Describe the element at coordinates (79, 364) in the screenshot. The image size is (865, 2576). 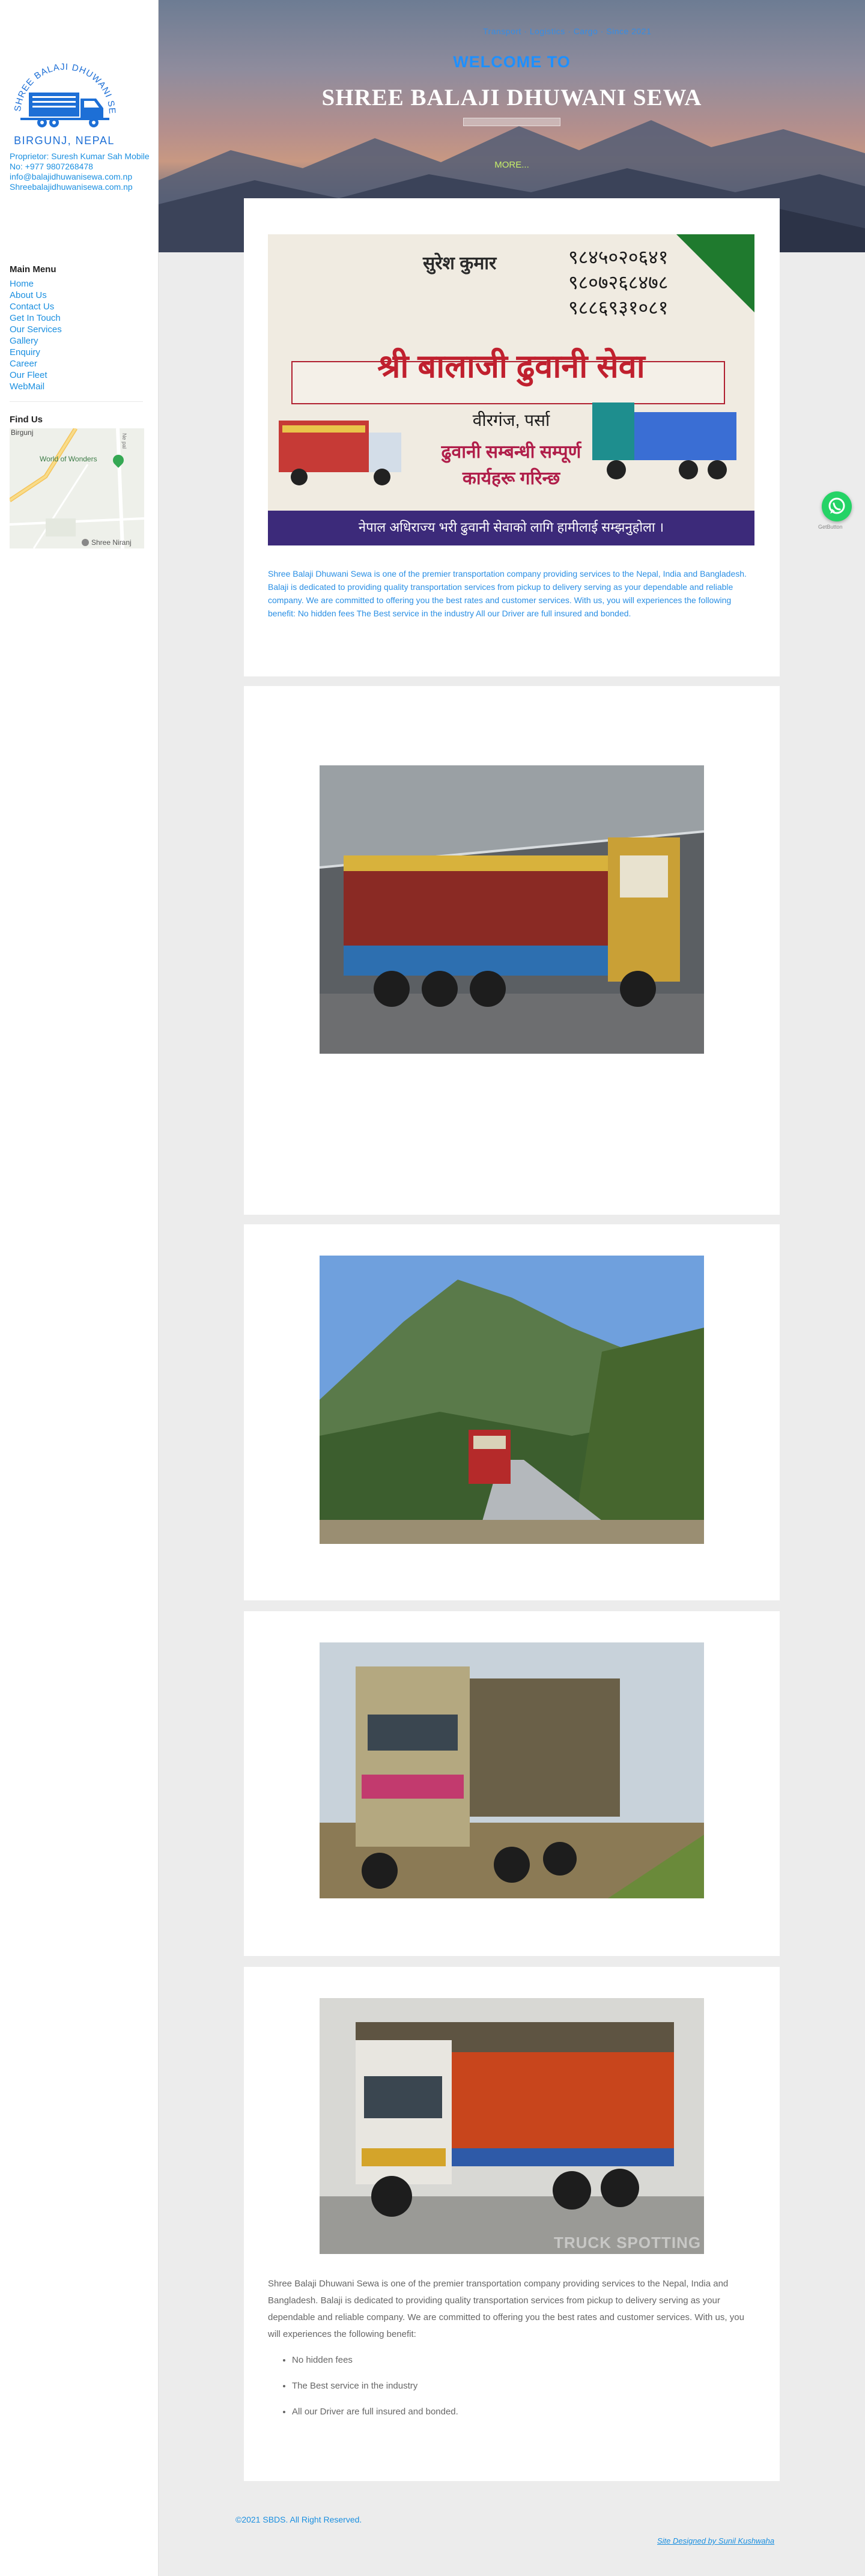
I see `menu-item-career: Career` at that location.